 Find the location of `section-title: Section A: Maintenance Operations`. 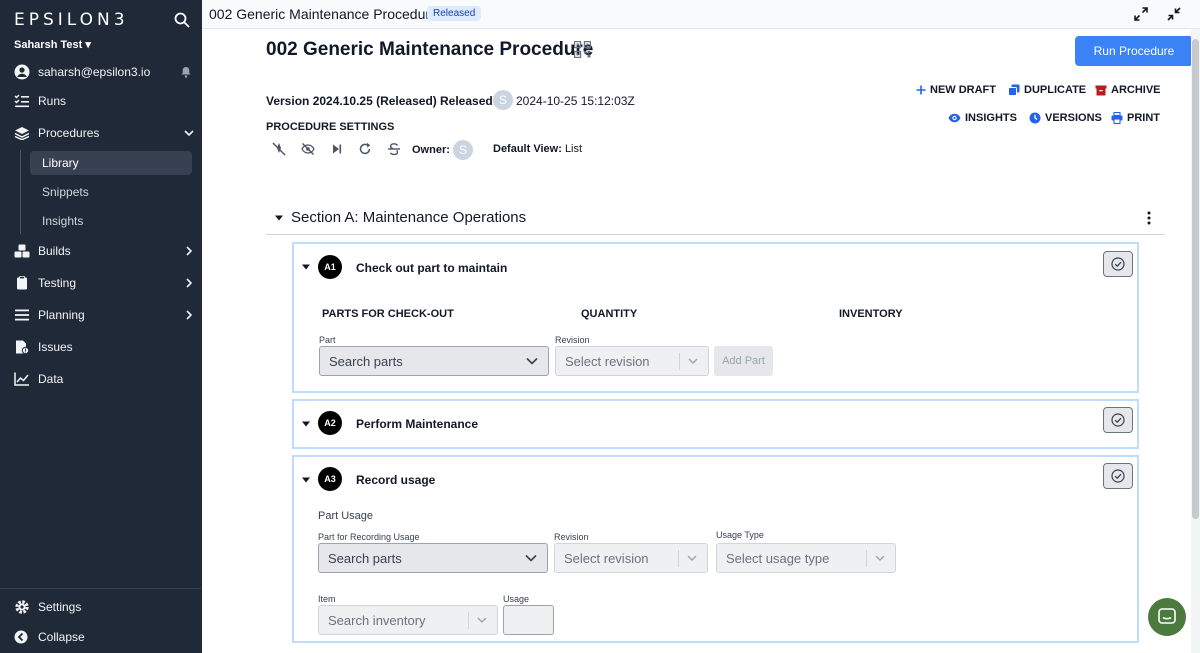

section-title: Section A: Maintenance Operations is located at coordinates (409, 217).